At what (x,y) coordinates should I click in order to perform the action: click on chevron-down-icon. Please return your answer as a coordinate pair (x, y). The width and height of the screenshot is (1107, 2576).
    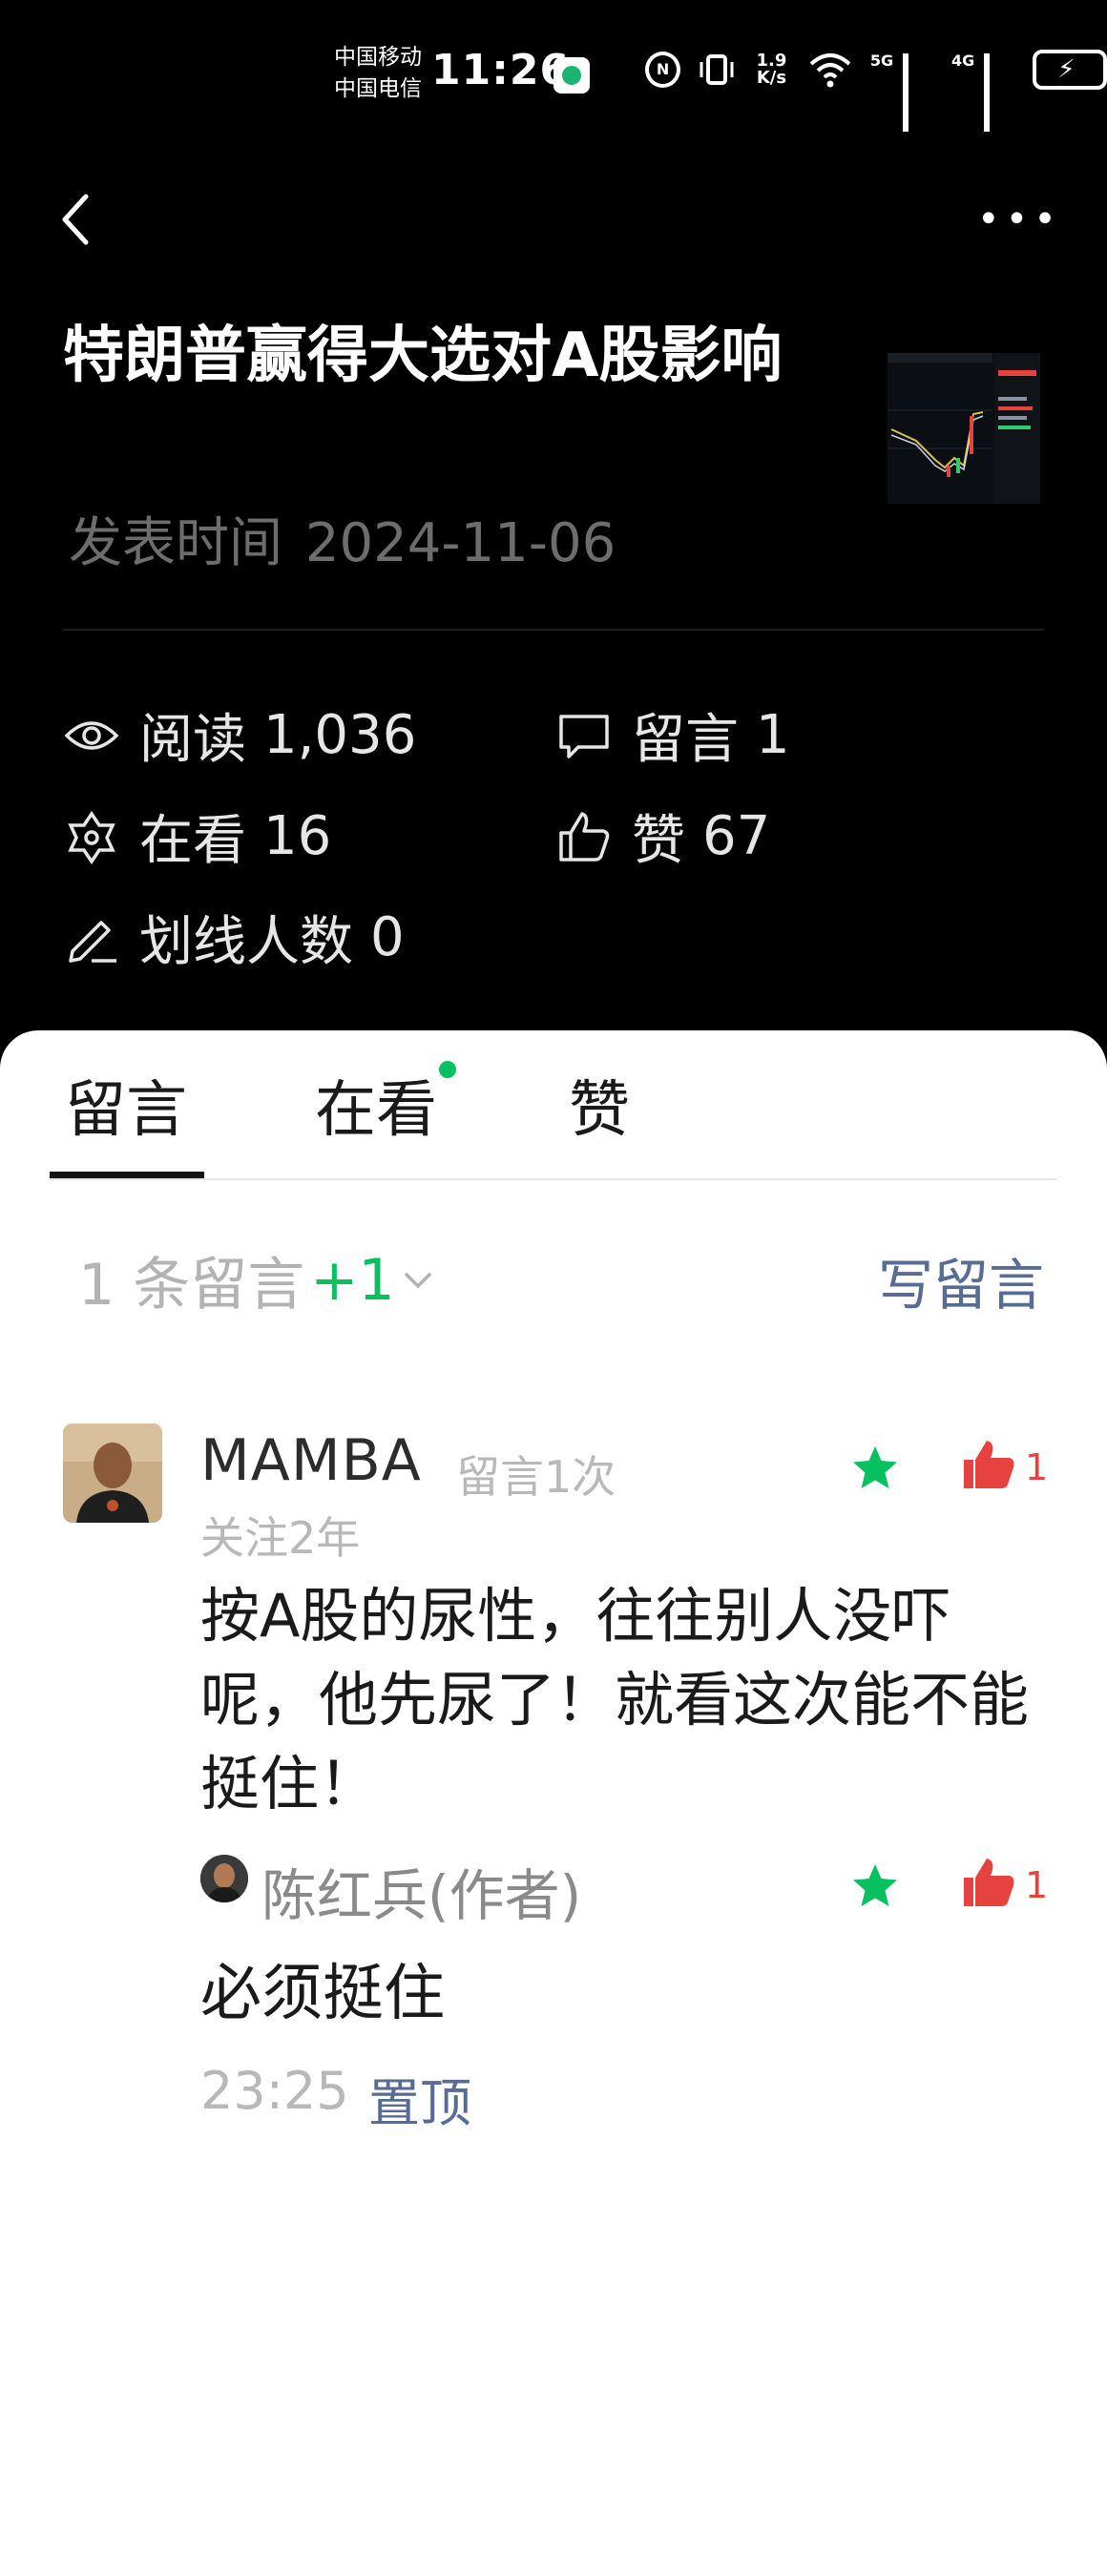
    Looking at the image, I should click on (418, 1280).